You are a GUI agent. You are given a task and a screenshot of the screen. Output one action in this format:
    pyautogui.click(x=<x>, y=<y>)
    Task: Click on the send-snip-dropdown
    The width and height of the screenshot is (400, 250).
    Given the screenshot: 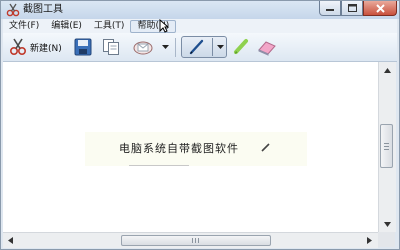 What is the action you would take?
    pyautogui.click(x=165, y=47)
    